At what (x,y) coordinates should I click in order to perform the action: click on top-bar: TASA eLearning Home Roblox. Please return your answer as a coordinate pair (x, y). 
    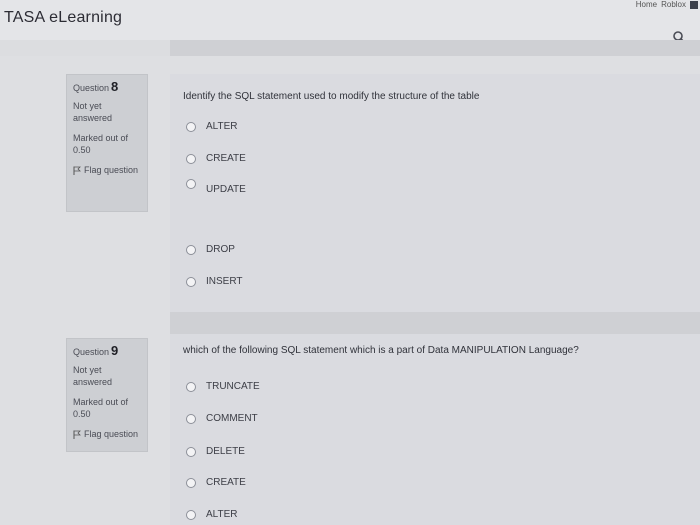
    Looking at the image, I should click on (350, 22).